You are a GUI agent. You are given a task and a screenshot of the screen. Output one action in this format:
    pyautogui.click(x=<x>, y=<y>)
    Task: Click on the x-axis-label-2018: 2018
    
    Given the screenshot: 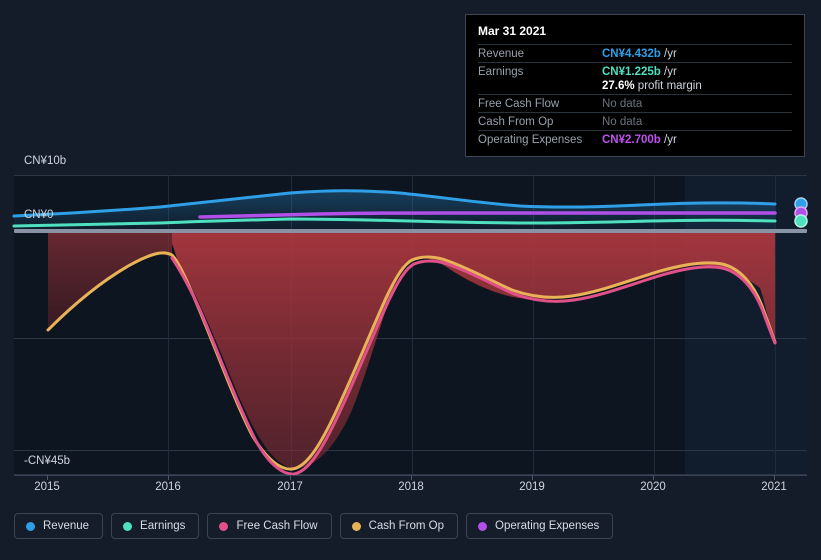 What is the action you would take?
    pyautogui.click(x=411, y=487)
    